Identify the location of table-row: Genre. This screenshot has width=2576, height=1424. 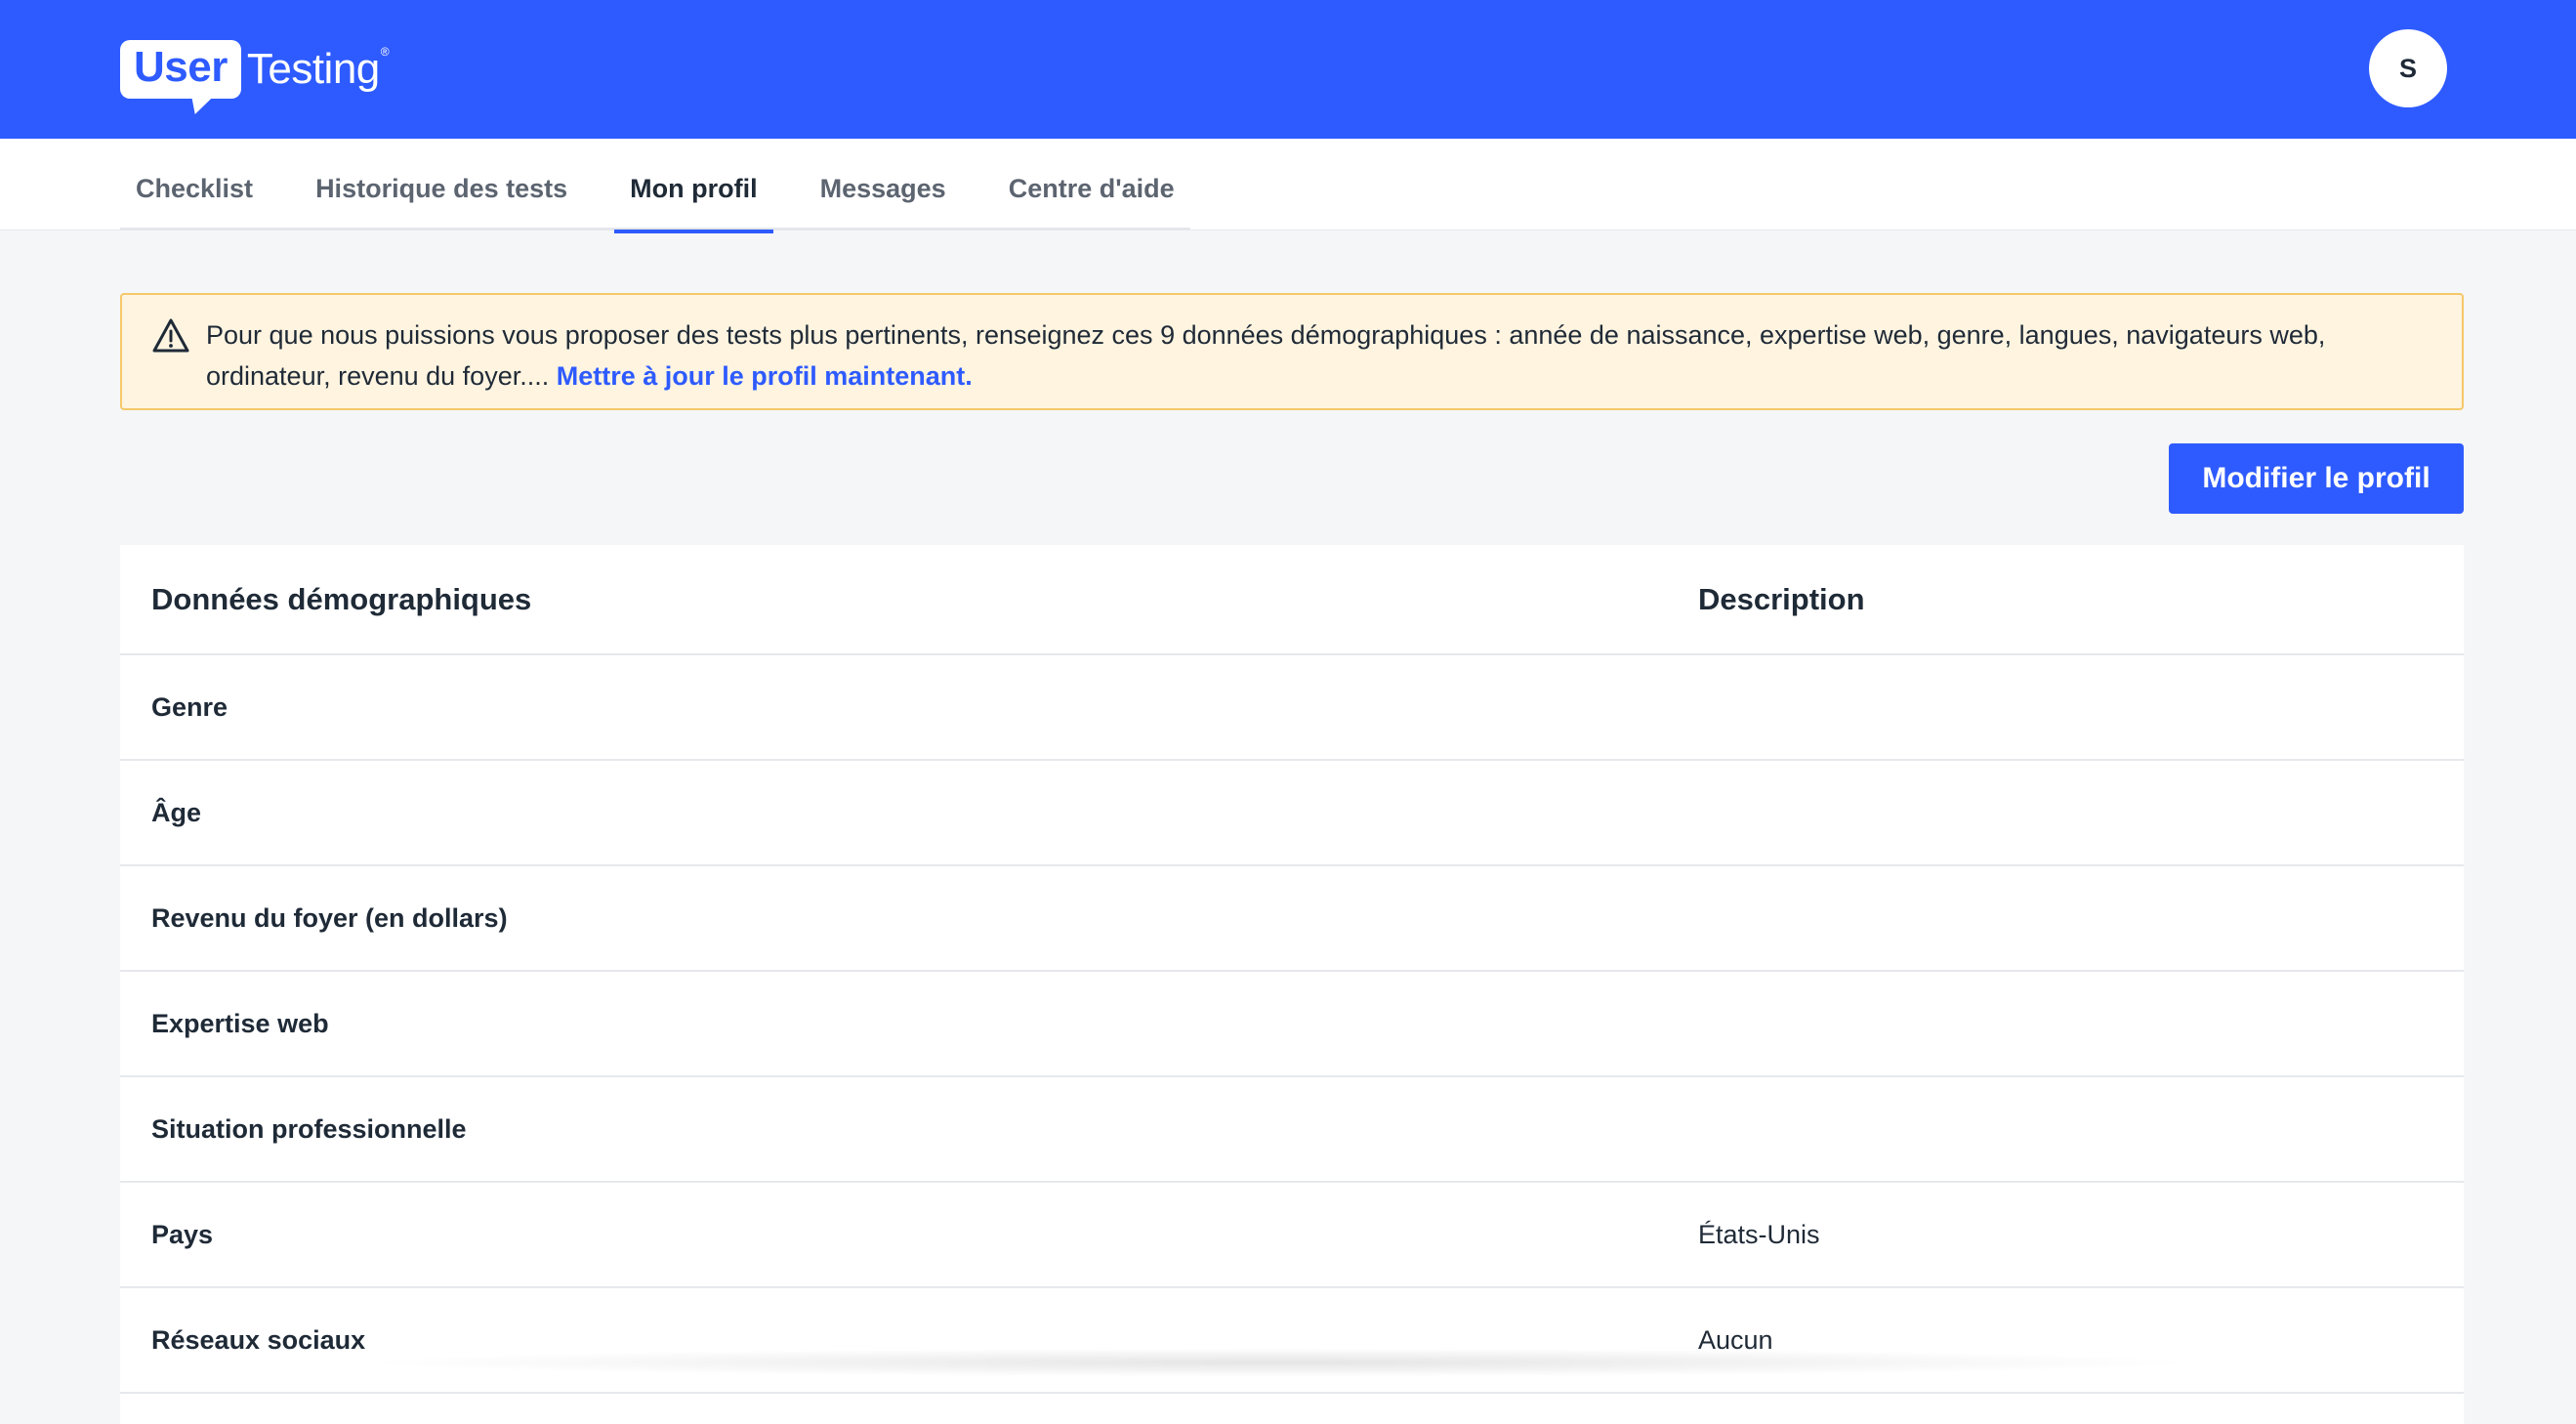
(1292, 708).